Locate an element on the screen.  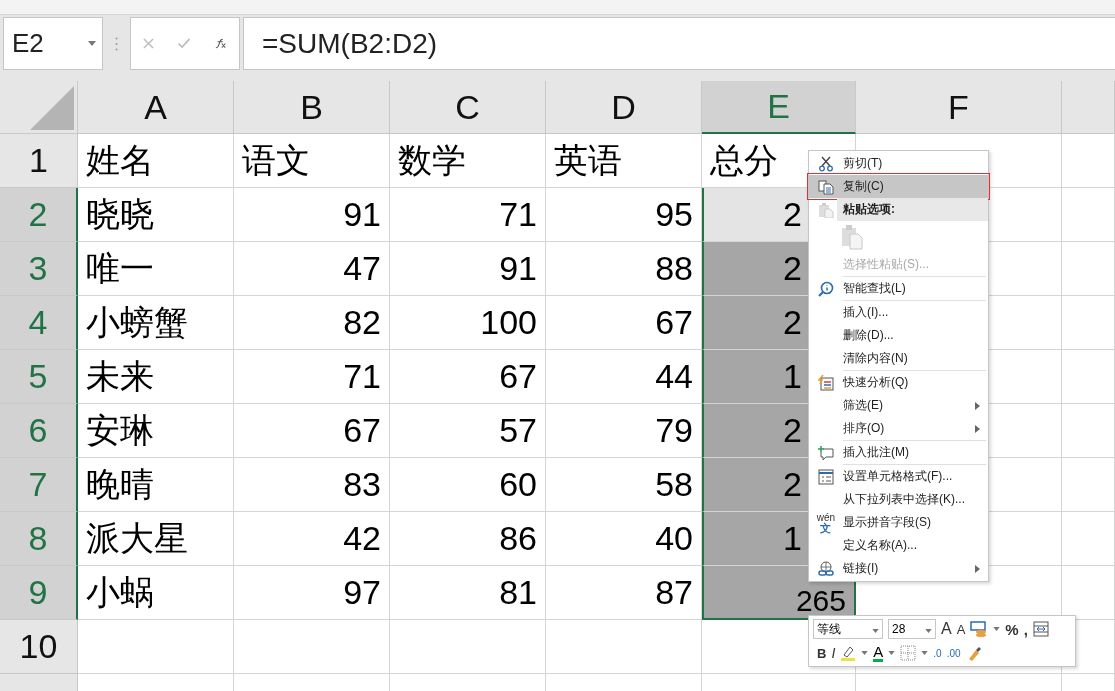
table-cell: 安琳 is located at coordinates (156, 431).